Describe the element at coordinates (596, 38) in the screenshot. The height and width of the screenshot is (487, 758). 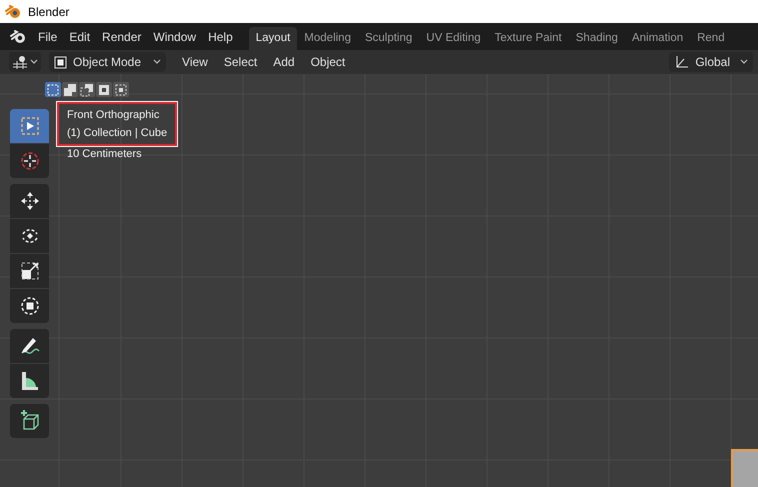
I see `workspace-tab: Shading` at that location.